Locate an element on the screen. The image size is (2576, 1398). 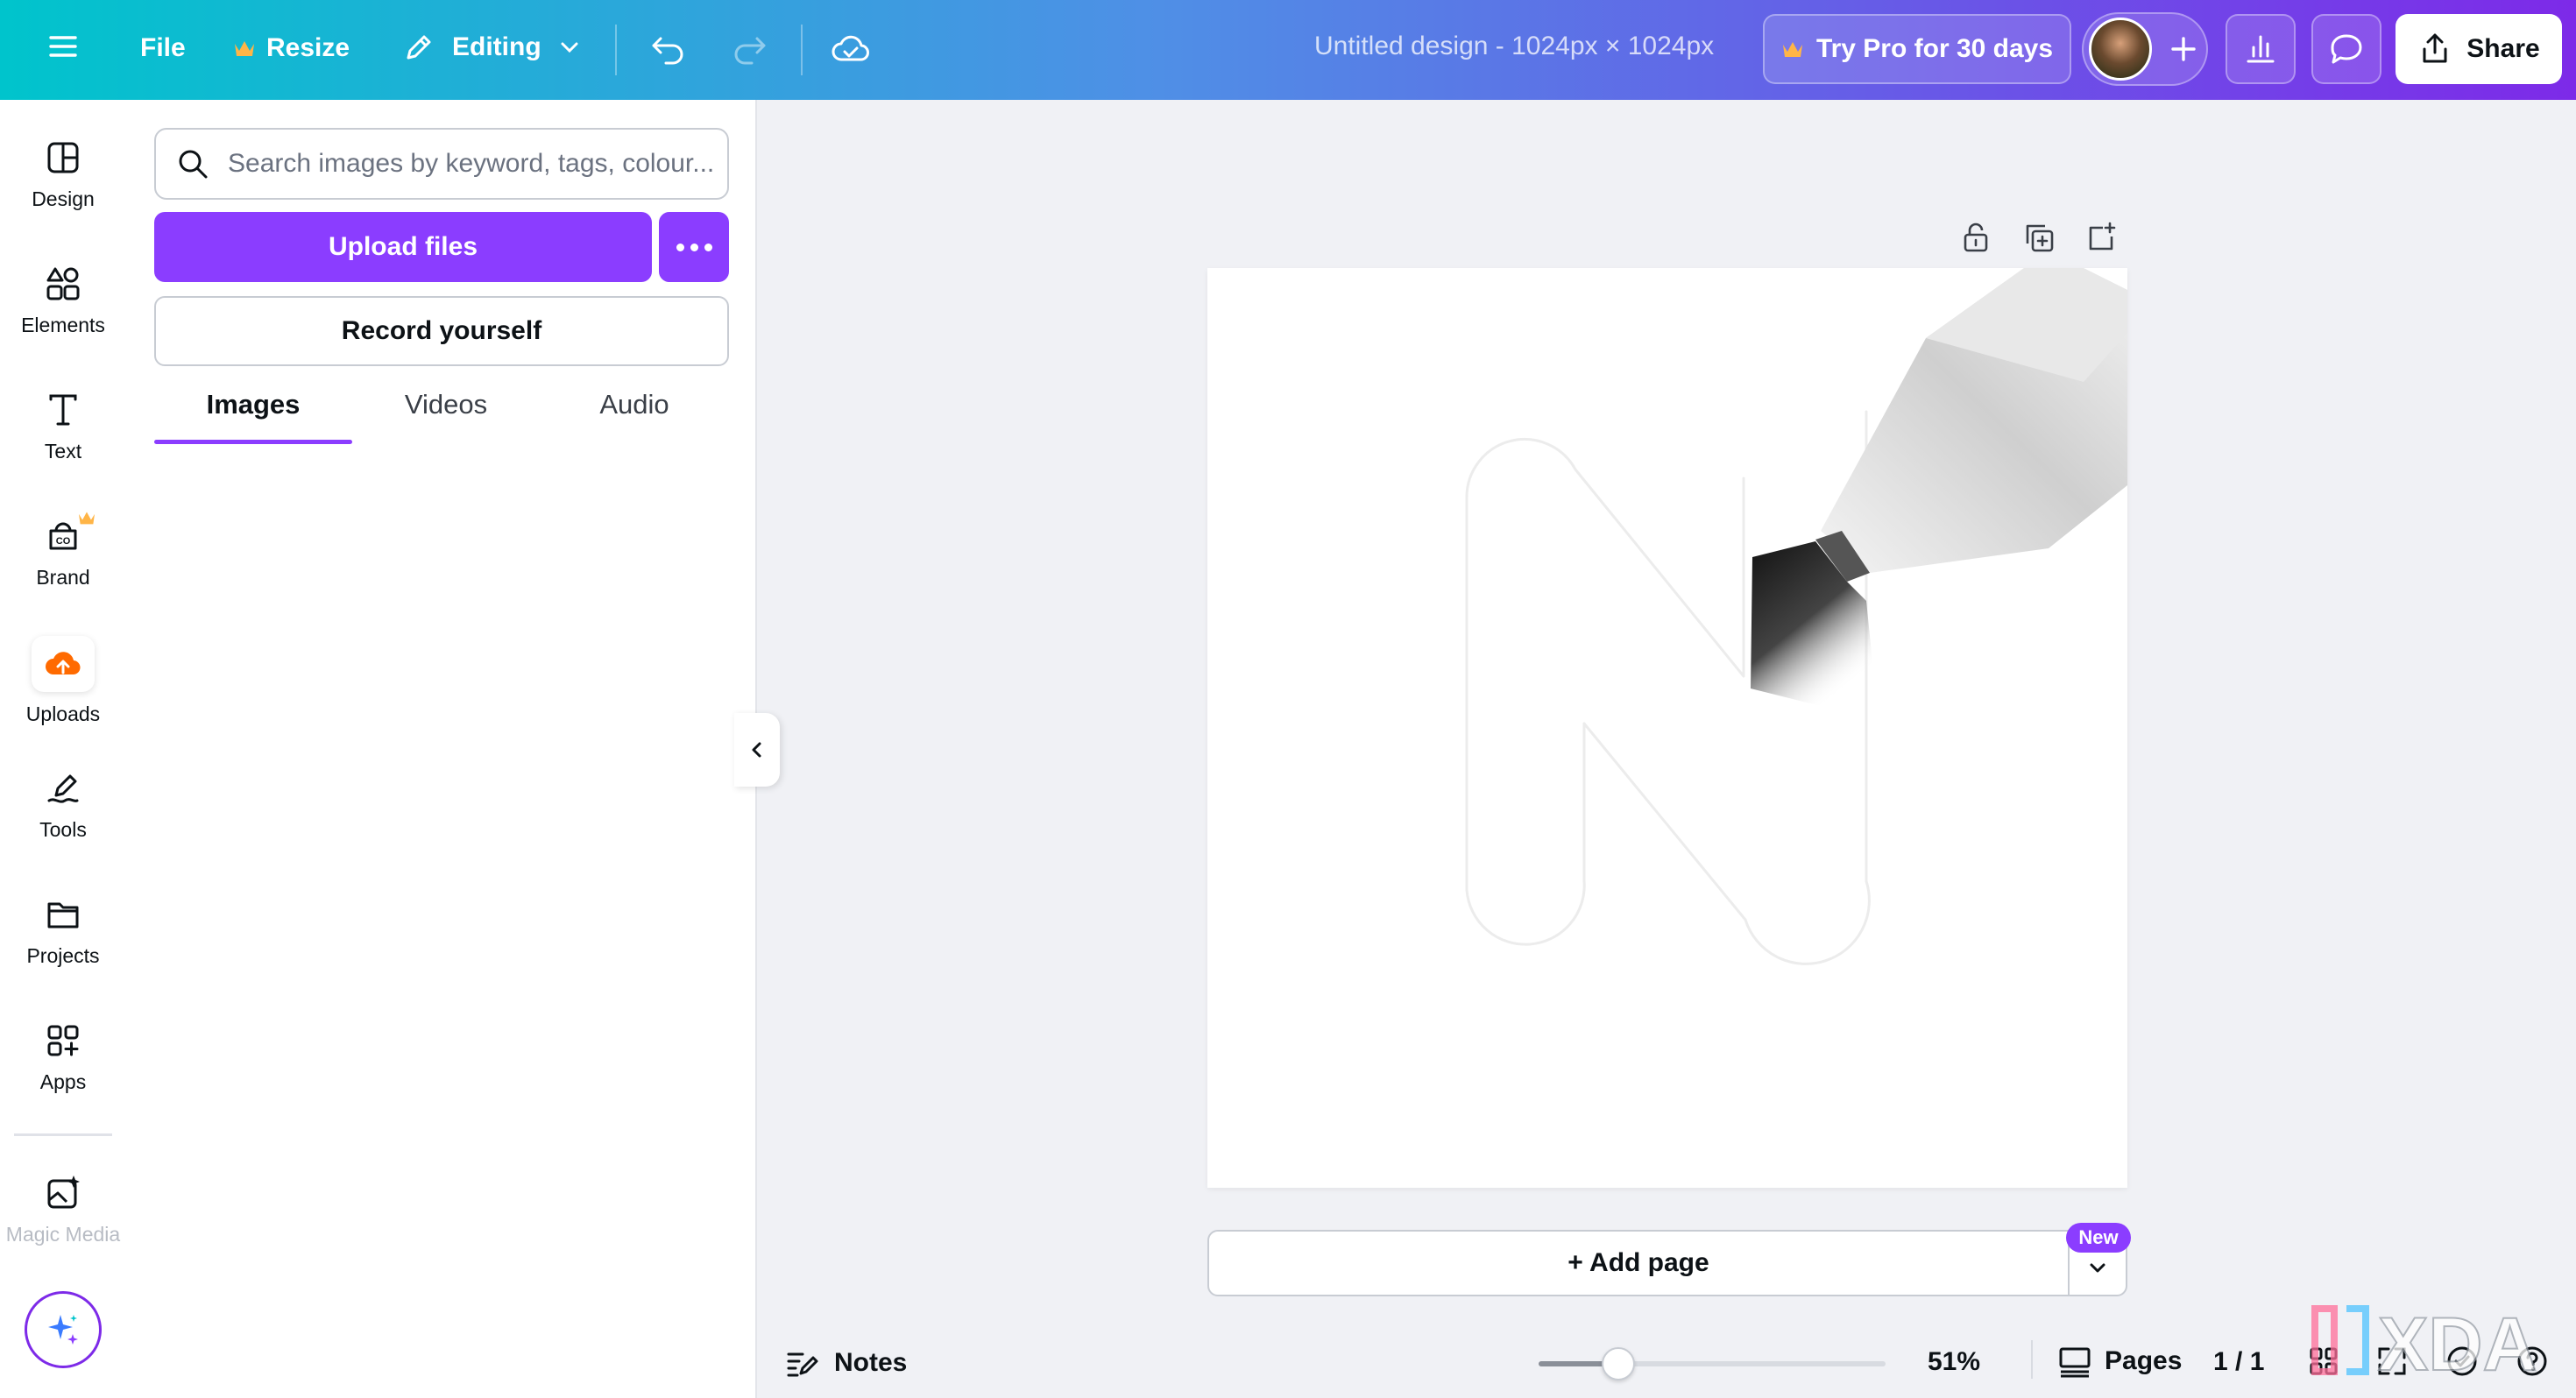
sidebar-item-text: Text is located at coordinates (63, 448).